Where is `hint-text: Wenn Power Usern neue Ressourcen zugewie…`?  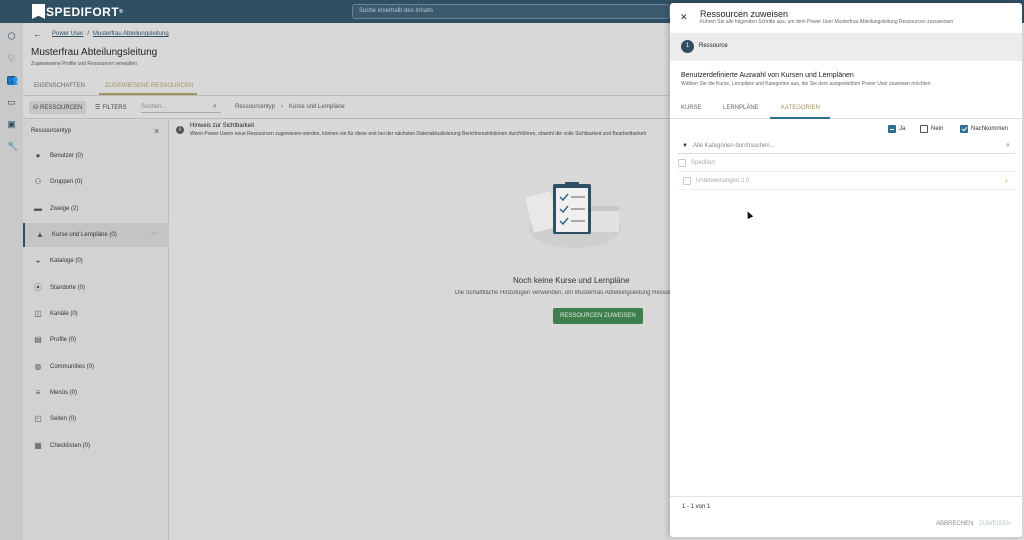 hint-text: Wenn Power Usern neue Ressourcen zugewie… is located at coordinates (418, 134).